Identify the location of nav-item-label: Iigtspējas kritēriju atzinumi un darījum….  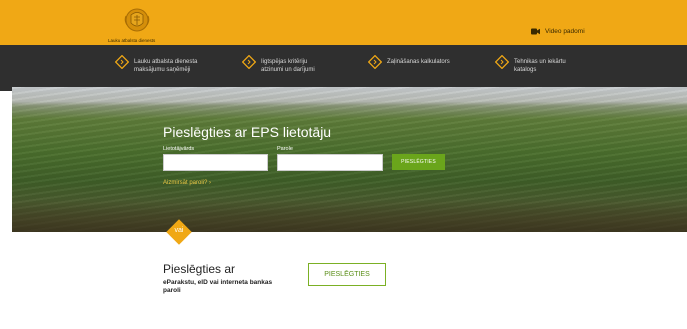
(288, 66).